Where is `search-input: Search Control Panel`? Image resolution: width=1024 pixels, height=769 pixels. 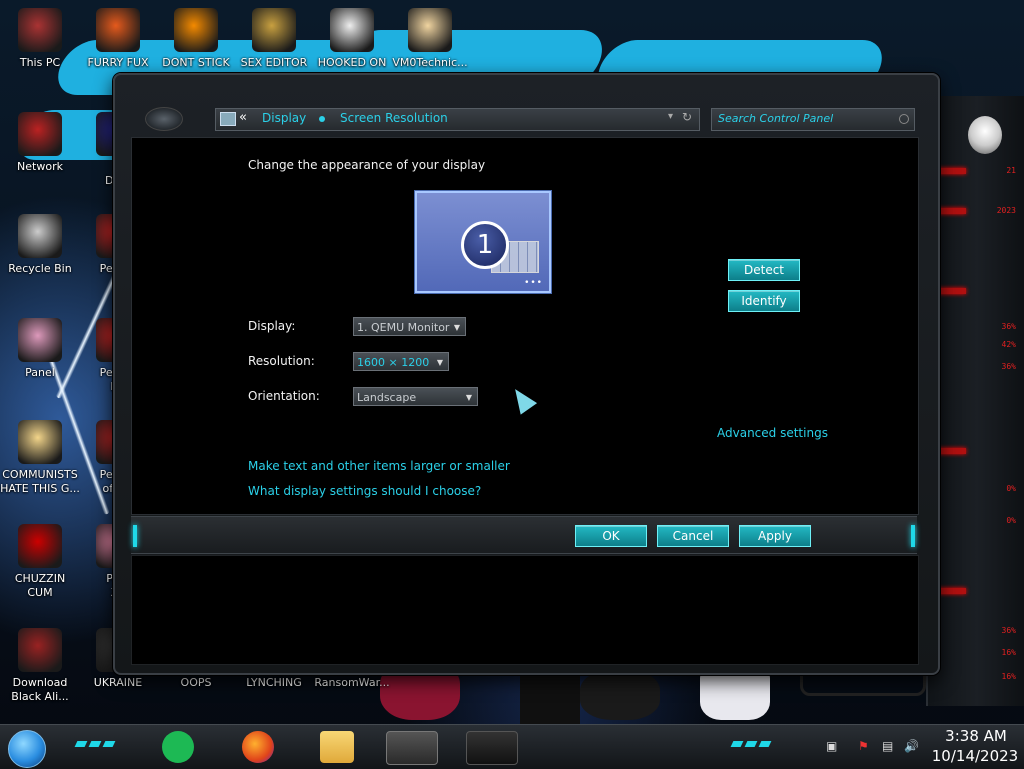
search-input: Search Control Panel is located at coordinates (813, 119).